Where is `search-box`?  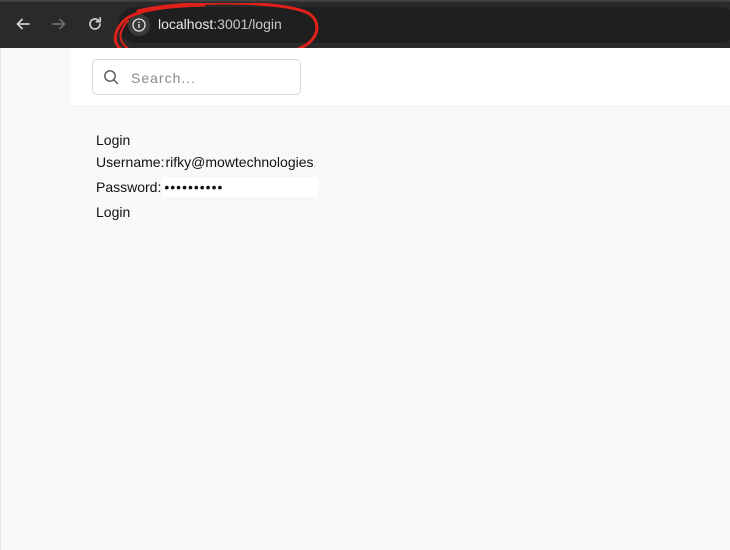
search-box is located at coordinates (196, 77).